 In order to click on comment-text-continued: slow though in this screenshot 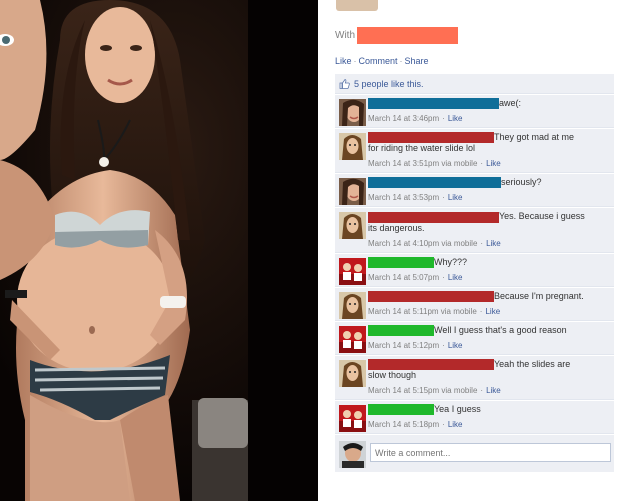, I will do `click(392, 375)`.